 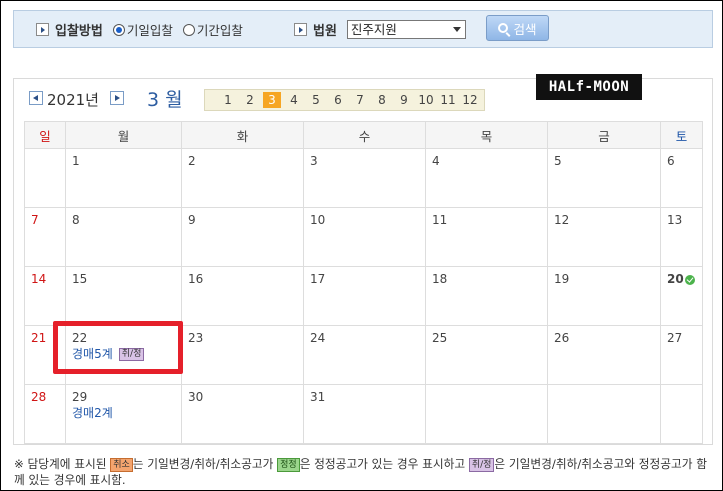 What do you see at coordinates (123, 296) in the screenshot?
I see `calendar-day-cell: 15` at bounding box center [123, 296].